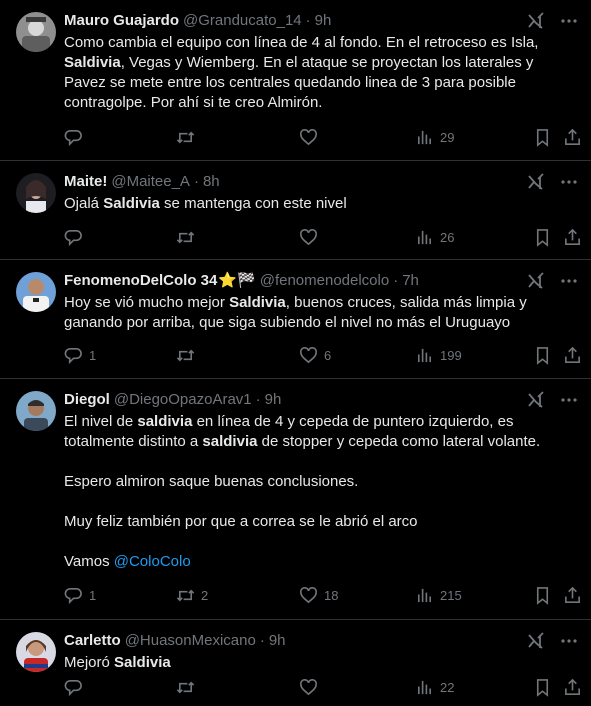 Image resolution: width=591 pixels, height=706 pixels. I want to click on tweet-header: Maite! @Maitee_A · 8h, so click(320, 182).